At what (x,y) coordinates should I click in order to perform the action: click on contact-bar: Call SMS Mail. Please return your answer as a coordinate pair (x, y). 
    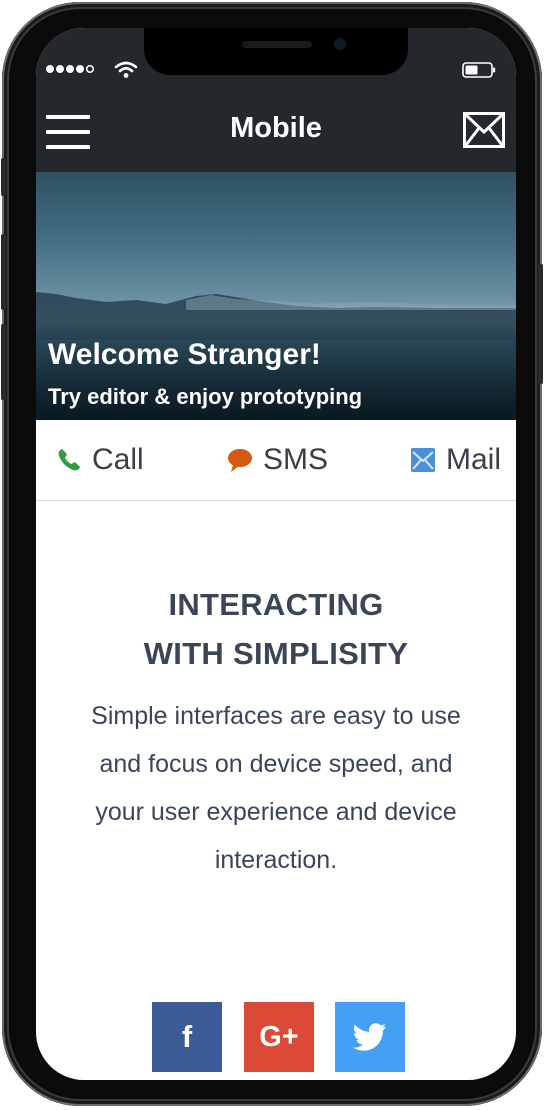
    Looking at the image, I should click on (276, 460).